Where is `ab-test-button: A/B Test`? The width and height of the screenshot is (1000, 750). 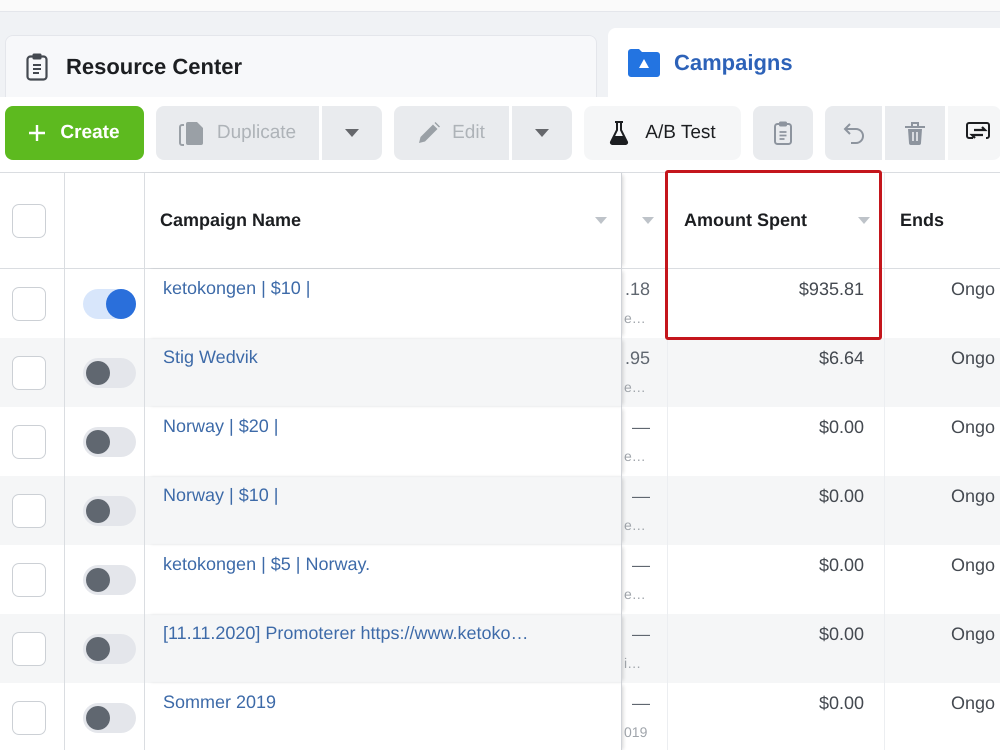 ab-test-button: A/B Test is located at coordinates (662, 133).